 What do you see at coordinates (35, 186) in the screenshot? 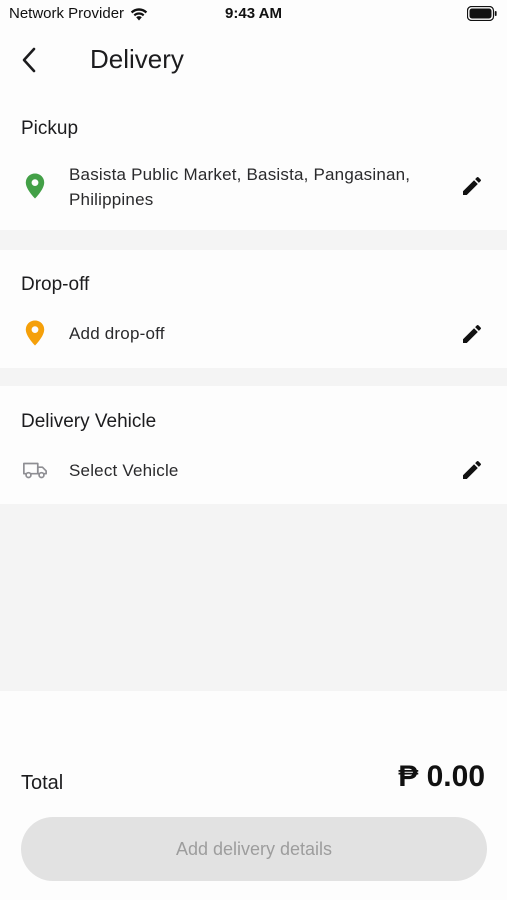
I see `pickup-location-pin-icon` at bounding box center [35, 186].